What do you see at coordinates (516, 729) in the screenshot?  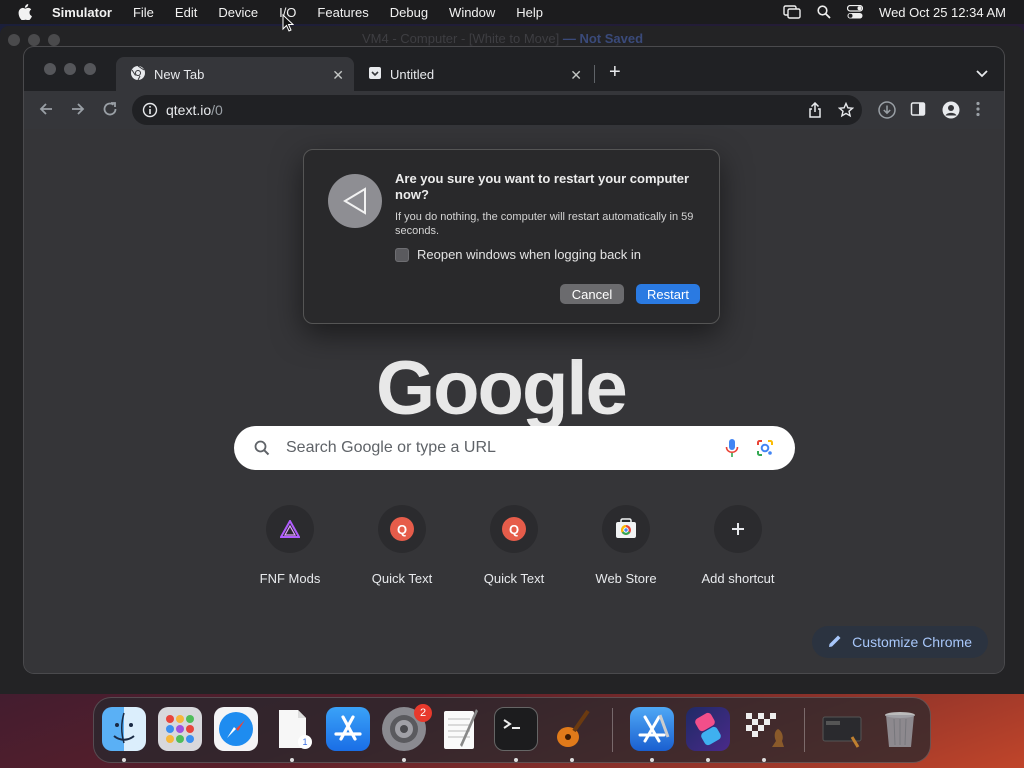 I see `terminal-icon` at bounding box center [516, 729].